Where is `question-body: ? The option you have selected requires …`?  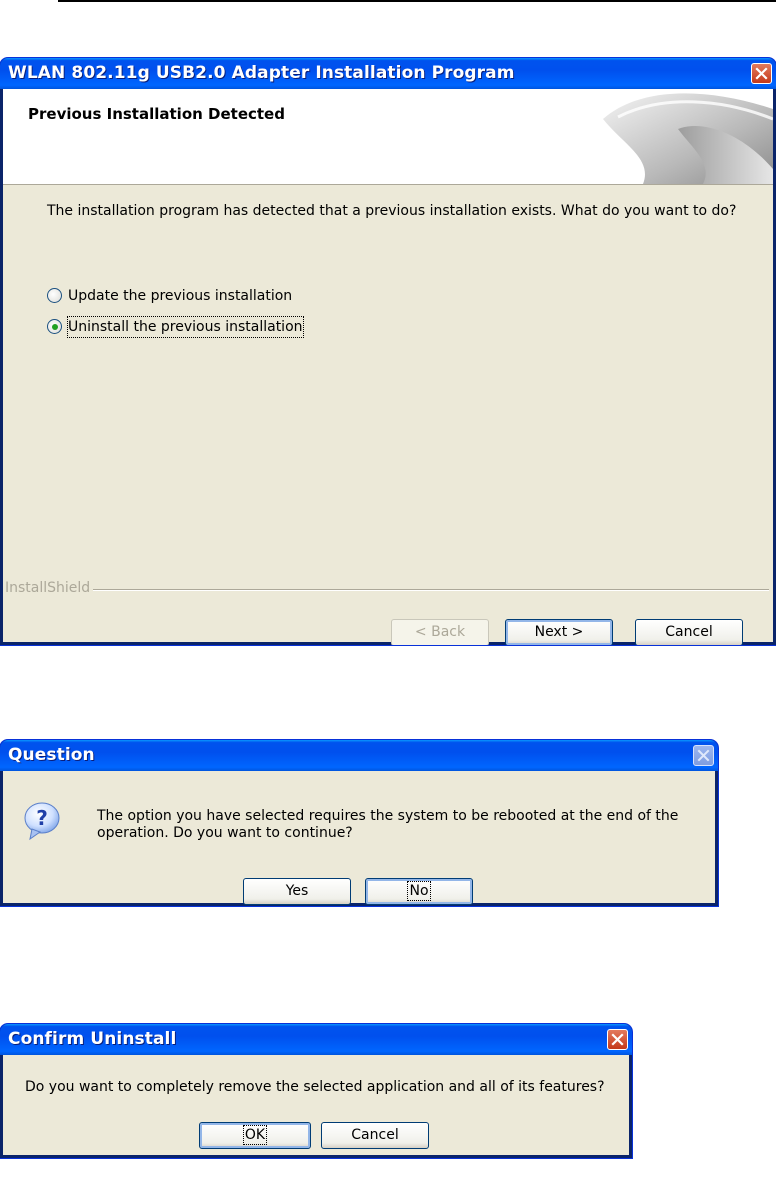 question-body: ? The option you have selected requires … is located at coordinates (359, 838).